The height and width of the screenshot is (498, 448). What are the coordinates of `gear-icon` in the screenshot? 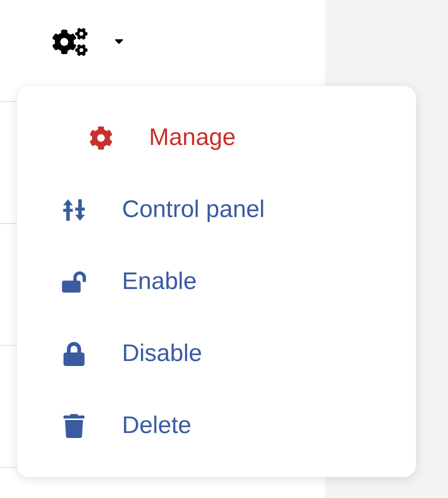 It's located at (101, 138).